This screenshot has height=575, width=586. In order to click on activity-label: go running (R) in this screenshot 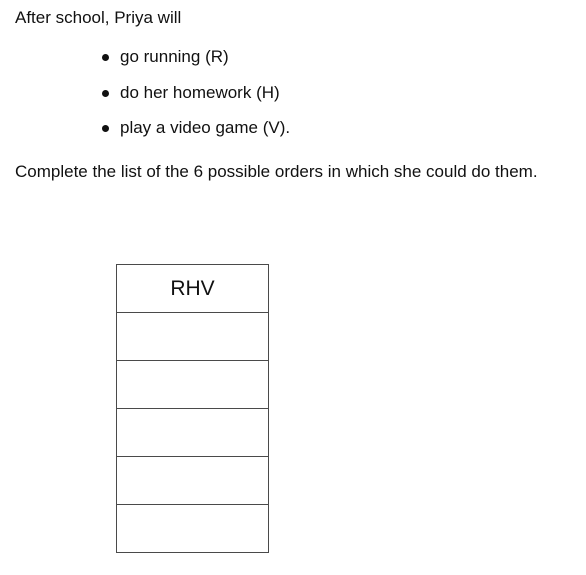, I will do `click(174, 56)`.